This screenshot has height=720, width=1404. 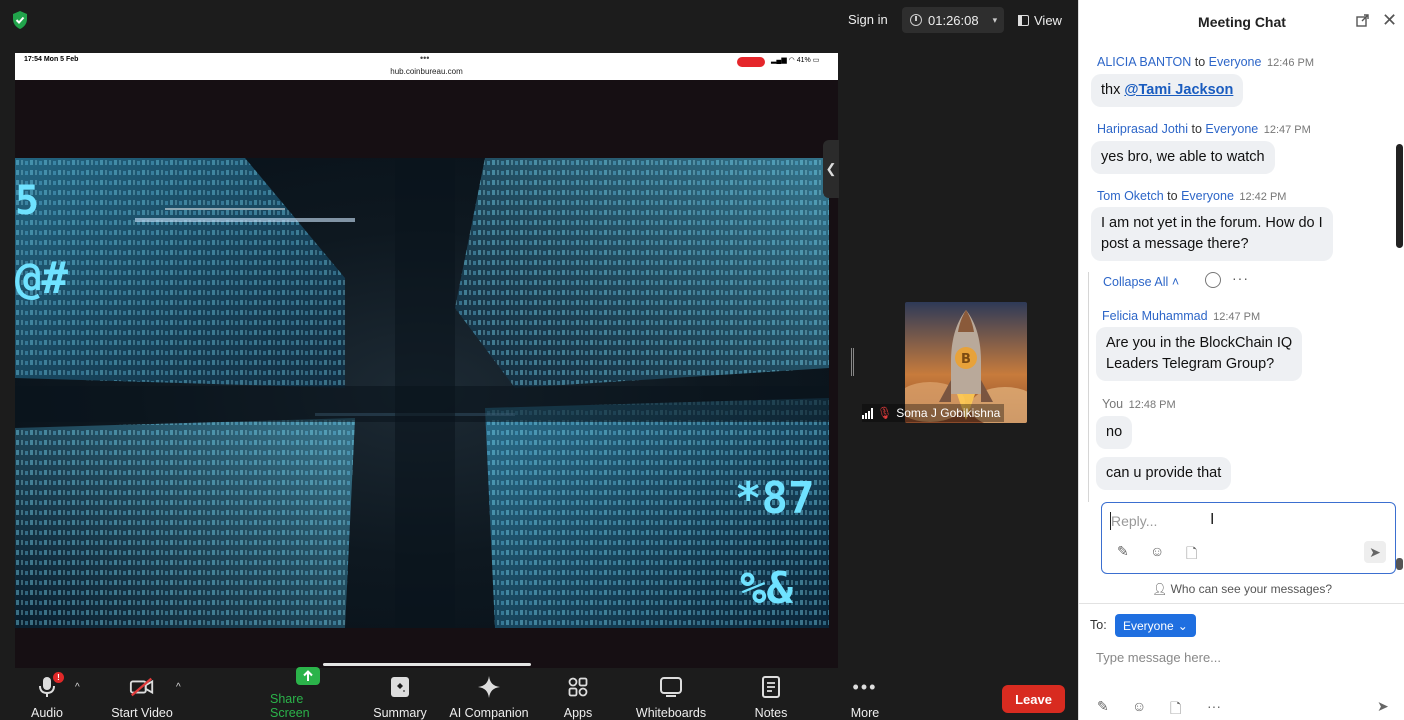 I want to click on leave-button: Leave, so click(x=1033, y=699).